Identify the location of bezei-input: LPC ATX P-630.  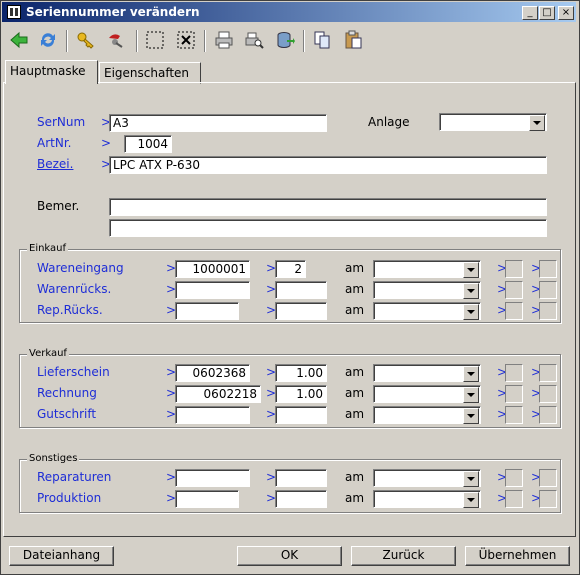
(328, 165).